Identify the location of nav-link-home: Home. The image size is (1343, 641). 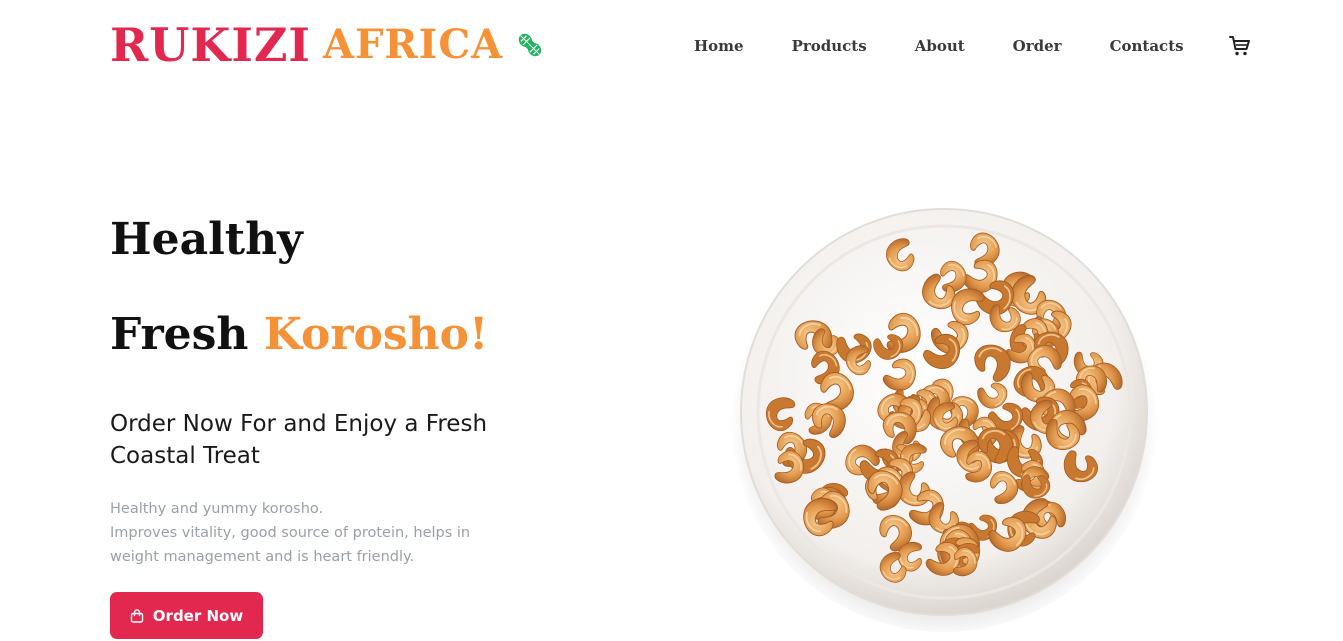
(719, 46).